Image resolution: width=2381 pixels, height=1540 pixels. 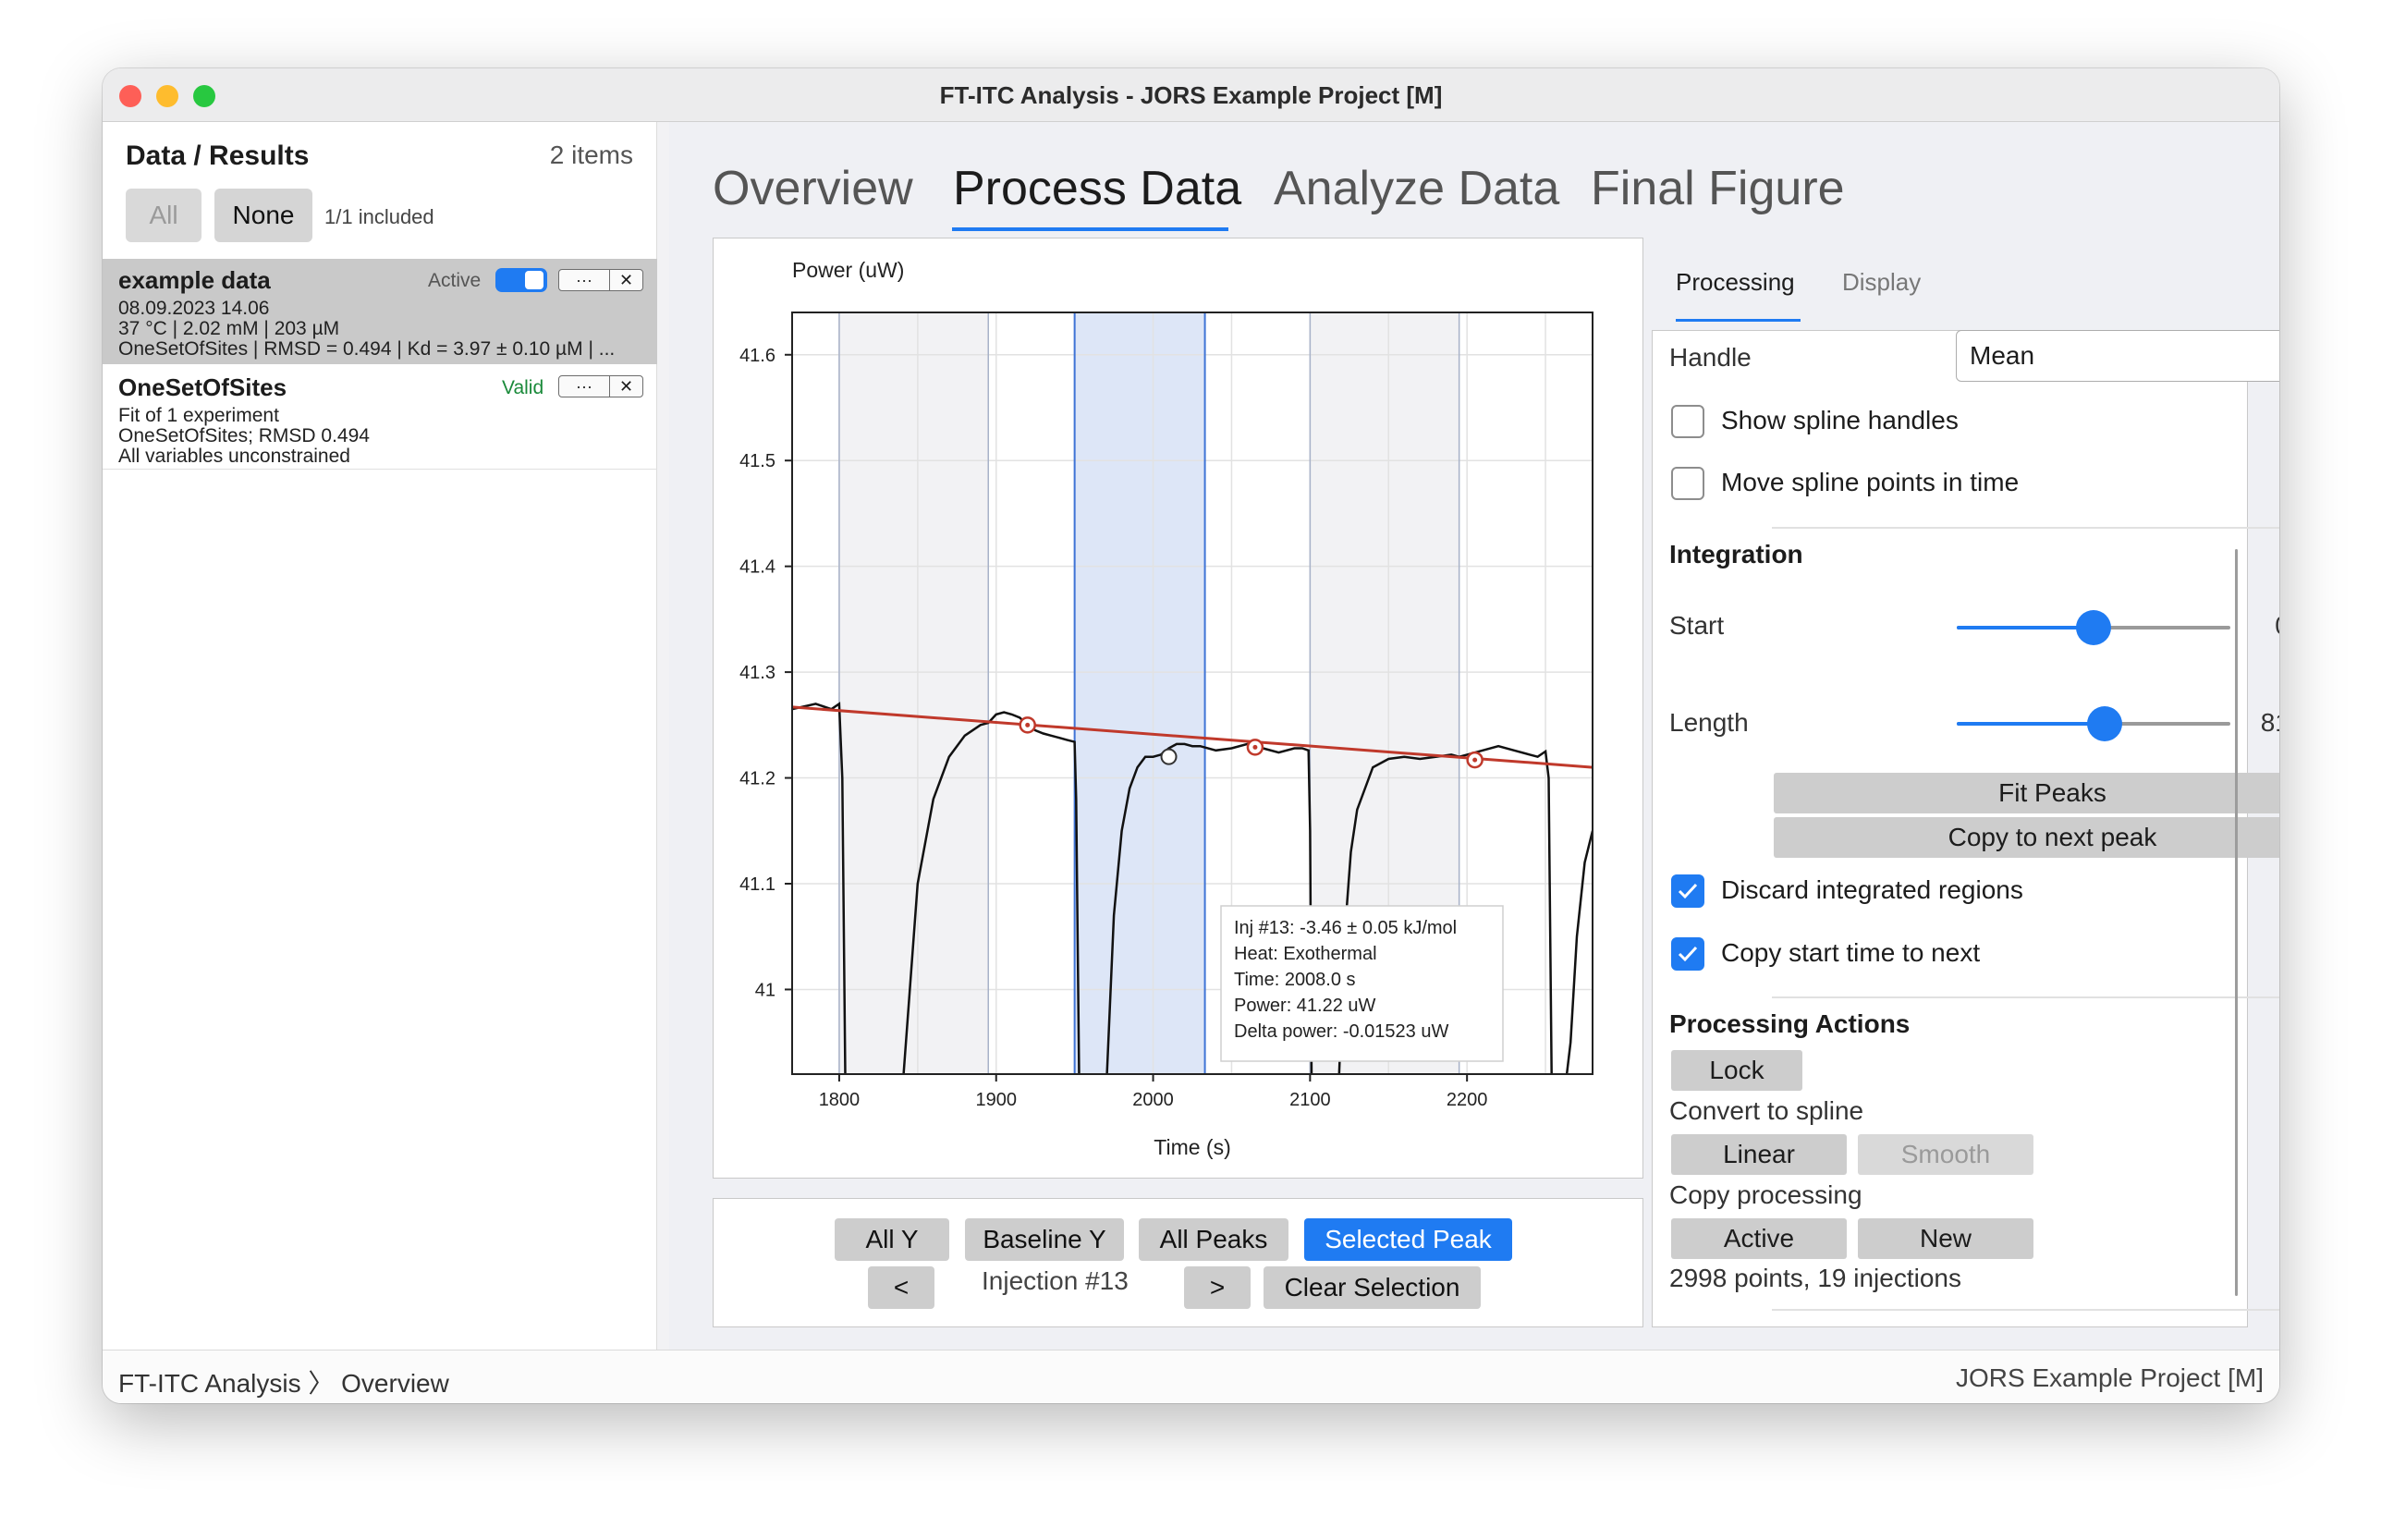 I want to click on item-count: 2 items, so click(x=591, y=155).